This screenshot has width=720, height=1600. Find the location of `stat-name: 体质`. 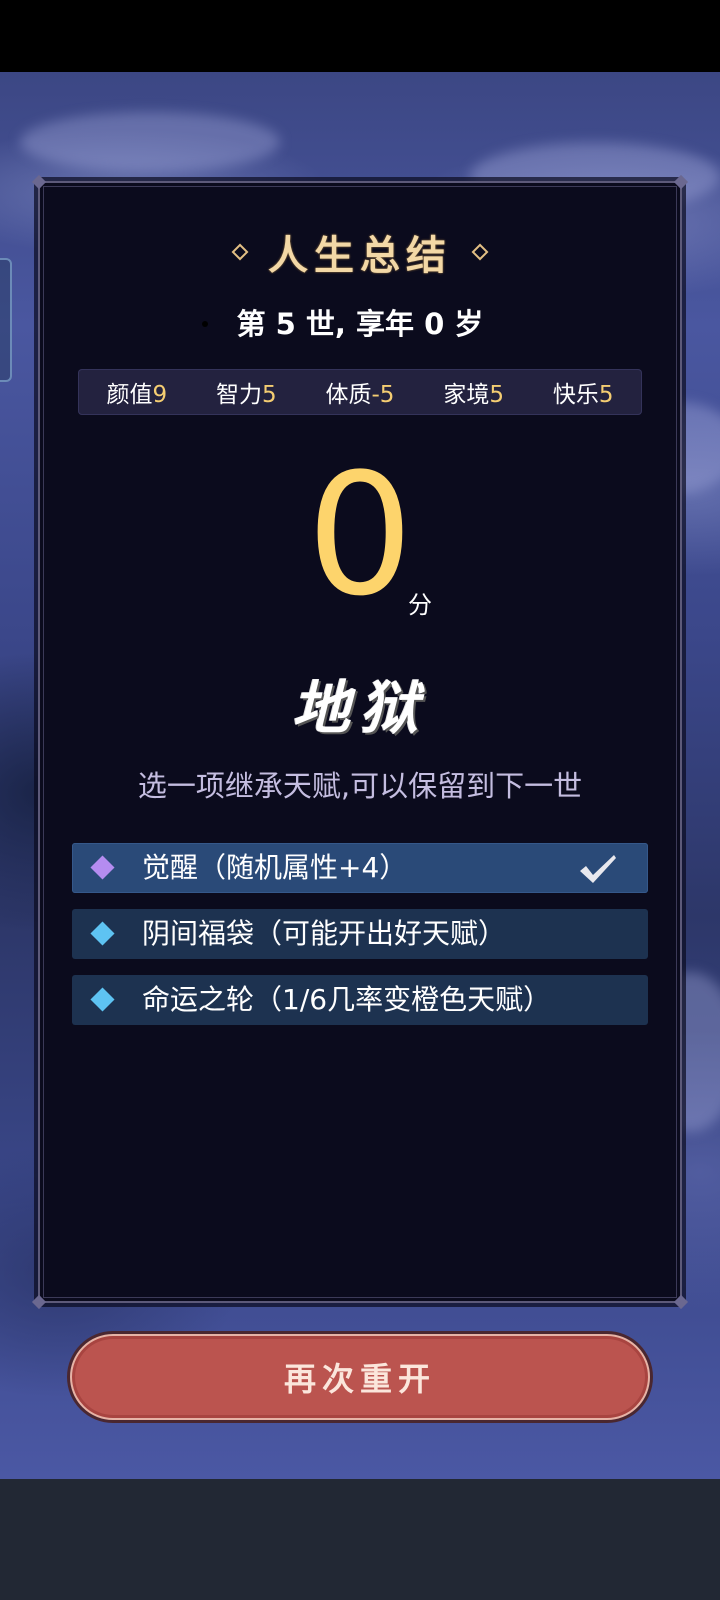

stat-name: 体质 is located at coordinates (348, 395).